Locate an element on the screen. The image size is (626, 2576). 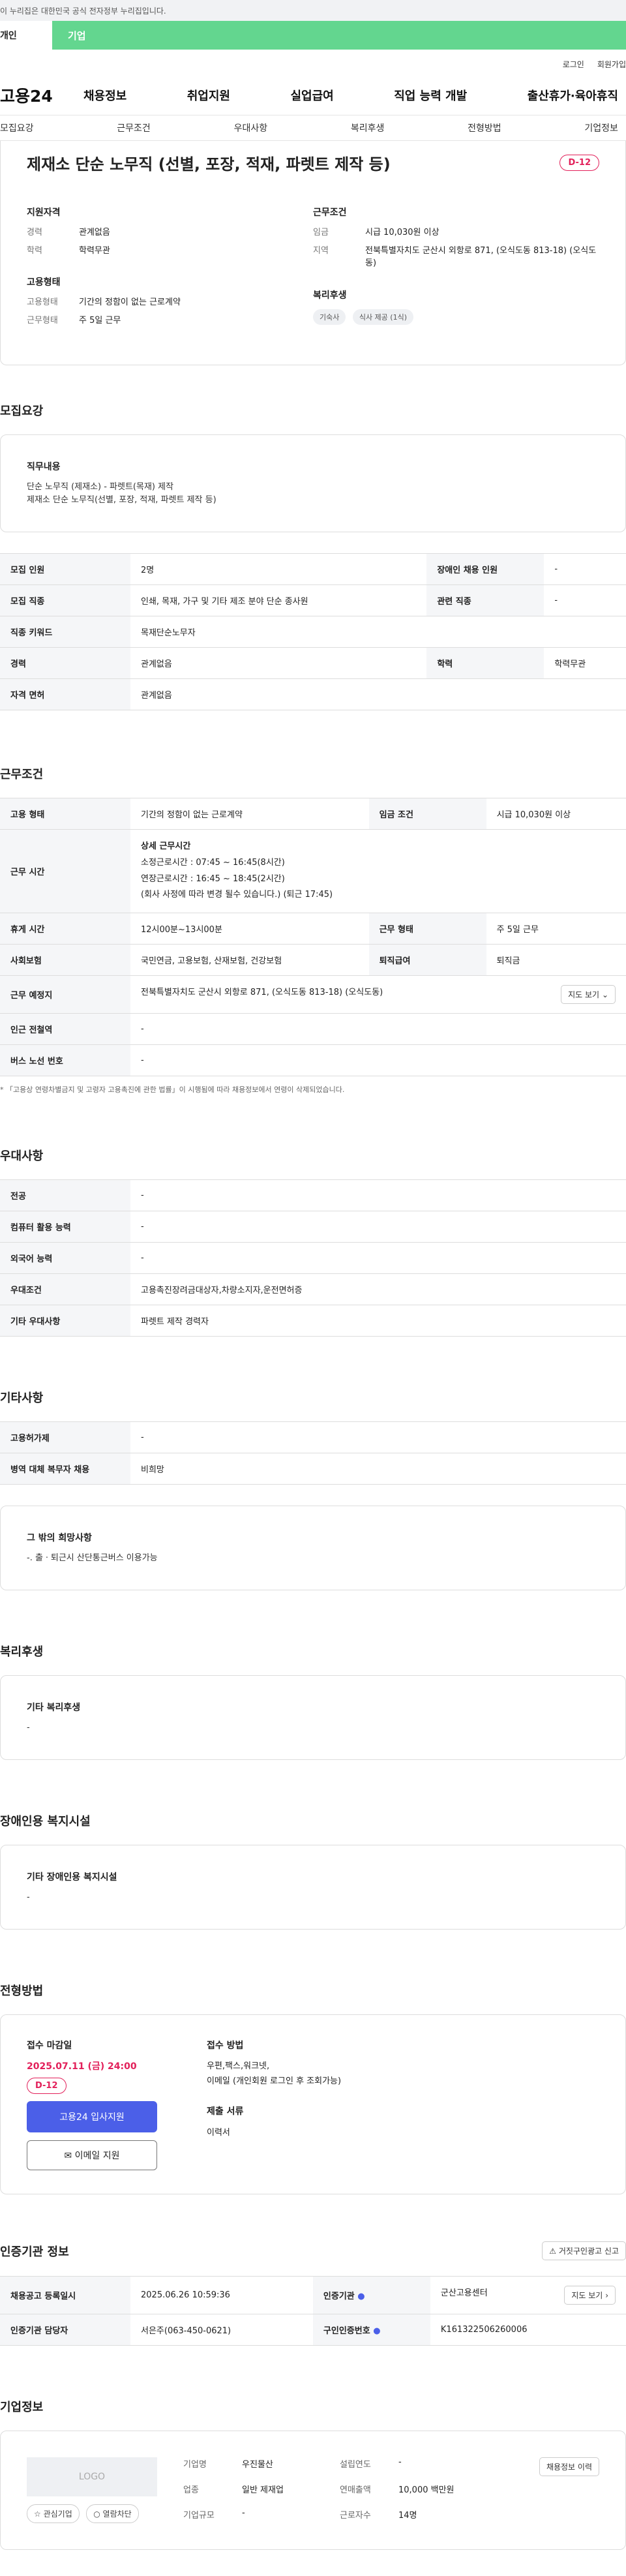
tab-prefer: 우대사항 is located at coordinates (251, 127).